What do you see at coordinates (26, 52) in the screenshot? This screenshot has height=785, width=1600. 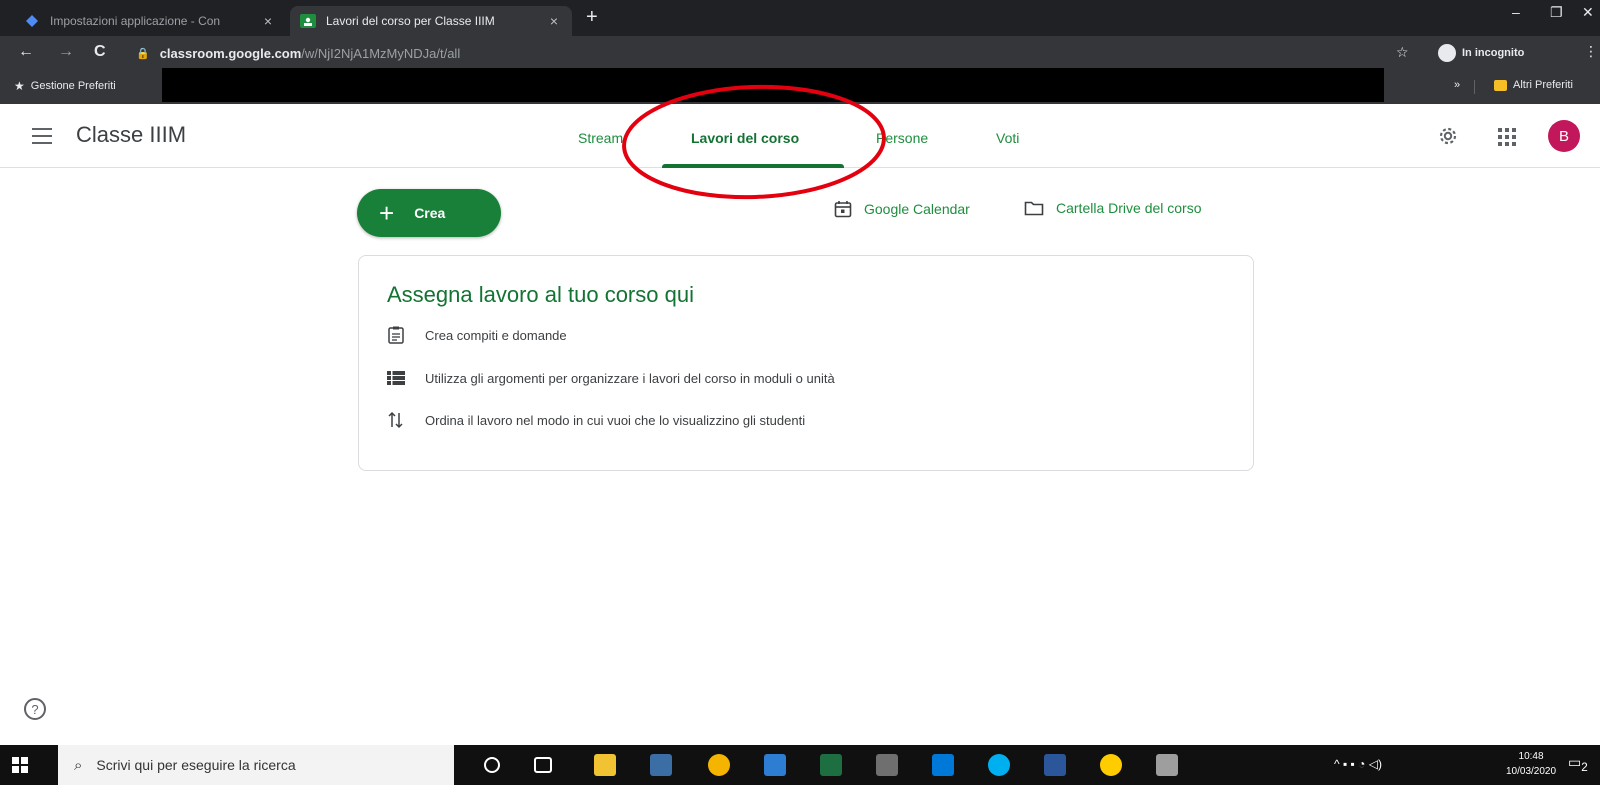 I see `back-button: ←` at bounding box center [26, 52].